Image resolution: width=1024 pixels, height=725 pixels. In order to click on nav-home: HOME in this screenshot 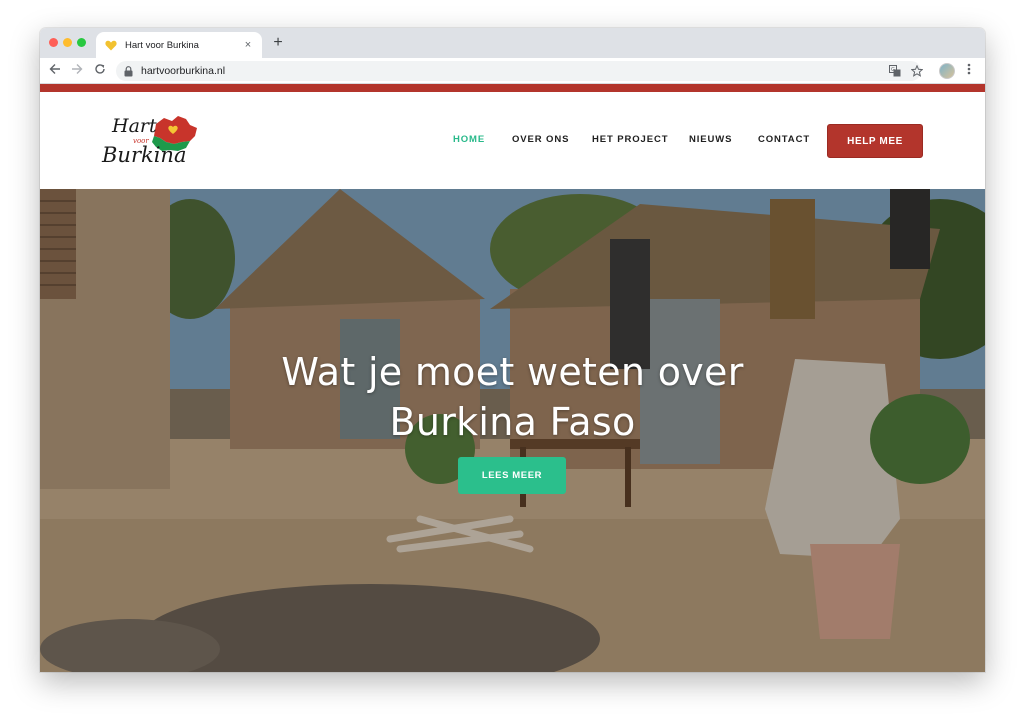, I will do `click(469, 139)`.